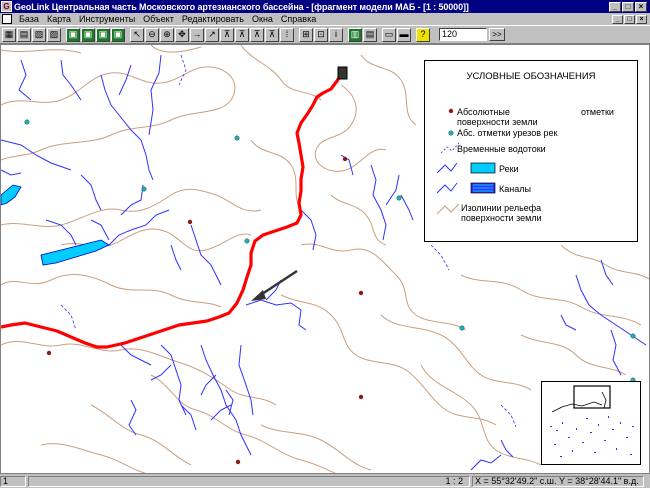 The image size is (650, 488). Describe the element at coordinates (158, 19) in the screenshot. I see `menu-obekt: Объект` at that location.